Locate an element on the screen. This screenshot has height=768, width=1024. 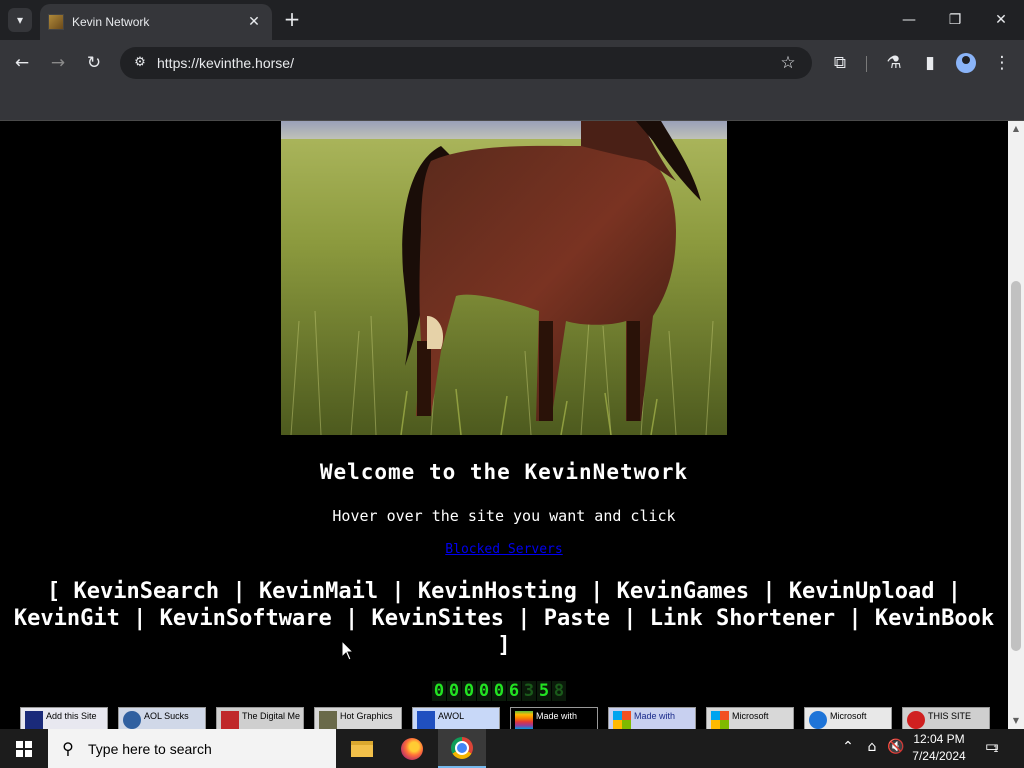
badge-text: Hot Graphics is located at coordinates (366, 716).